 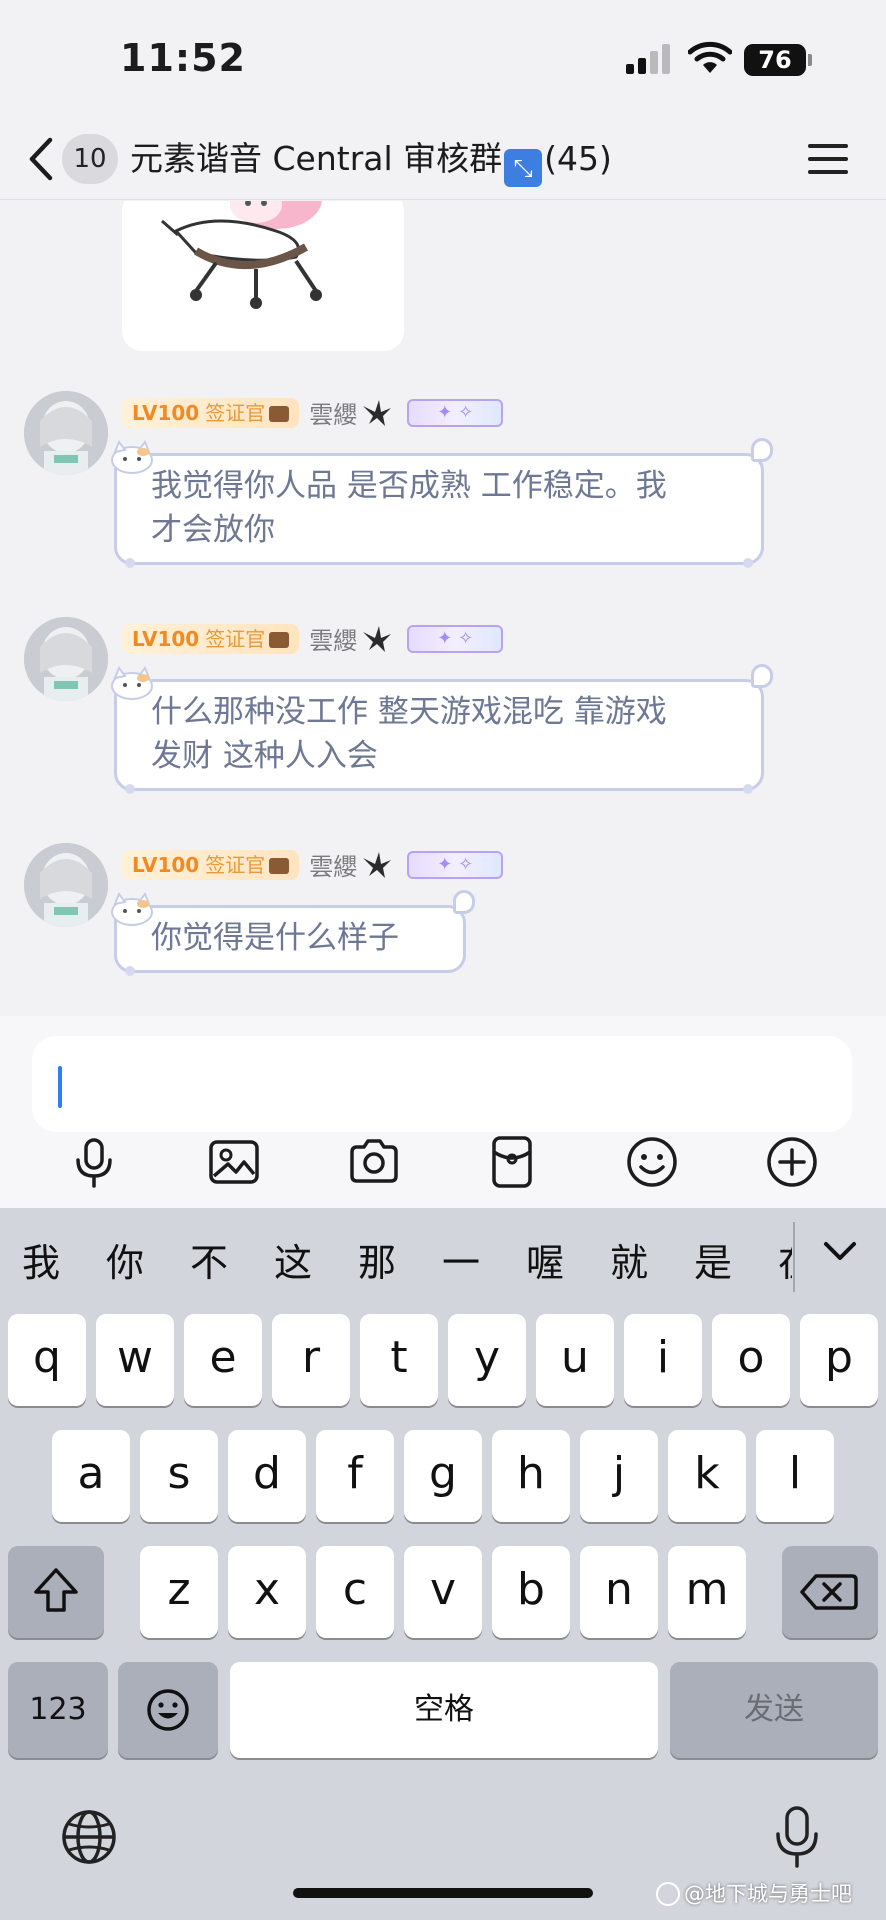 What do you see at coordinates (443, 1592) in the screenshot?
I see `key-v: v` at bounding box center [443, 1592].